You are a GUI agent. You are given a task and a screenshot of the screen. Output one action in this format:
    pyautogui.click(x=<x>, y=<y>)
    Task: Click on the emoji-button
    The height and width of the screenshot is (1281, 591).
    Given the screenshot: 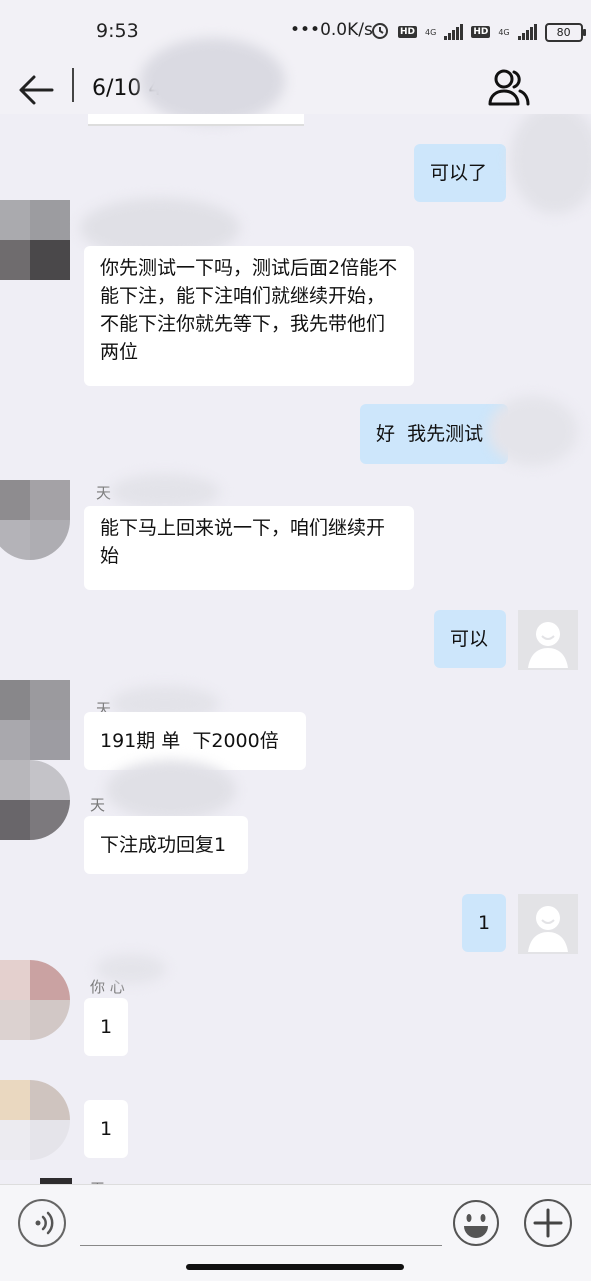 What is the action you would take?
    pyautogui.click(x=476, y=1223)
    